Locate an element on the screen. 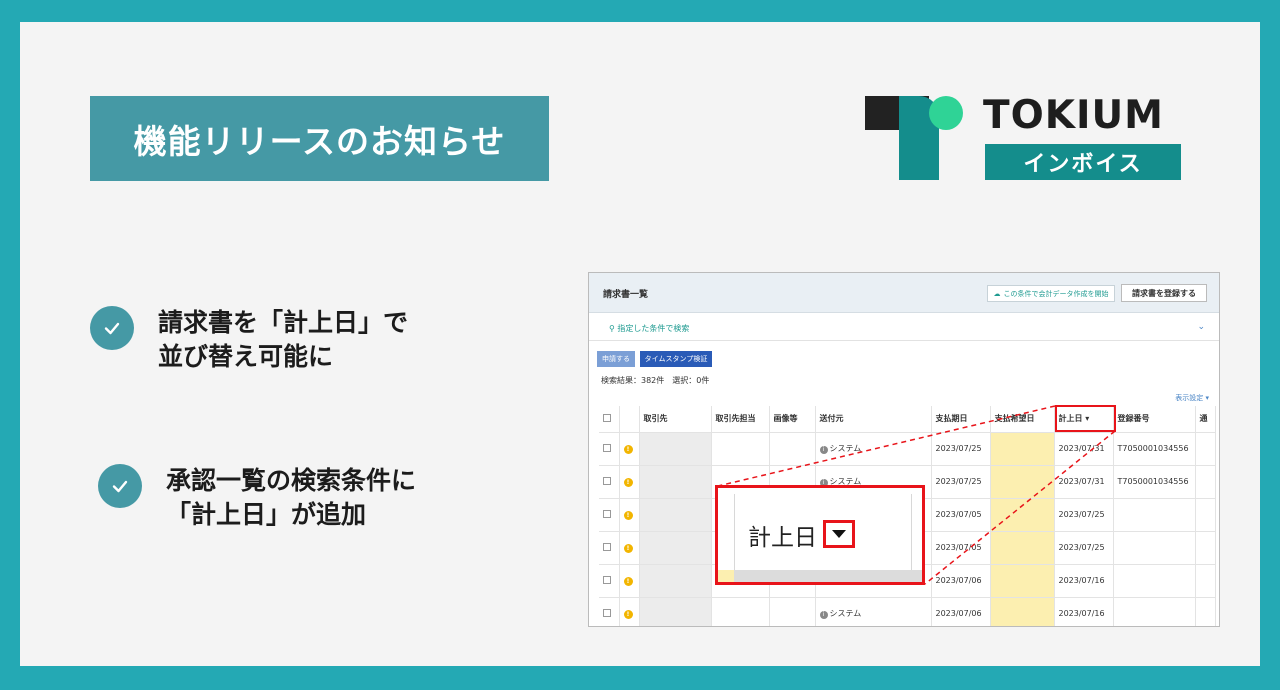 The height and width of the screenshot is (690, 1280). booking-date-header-highlight is located at coordinates (1085, 418).